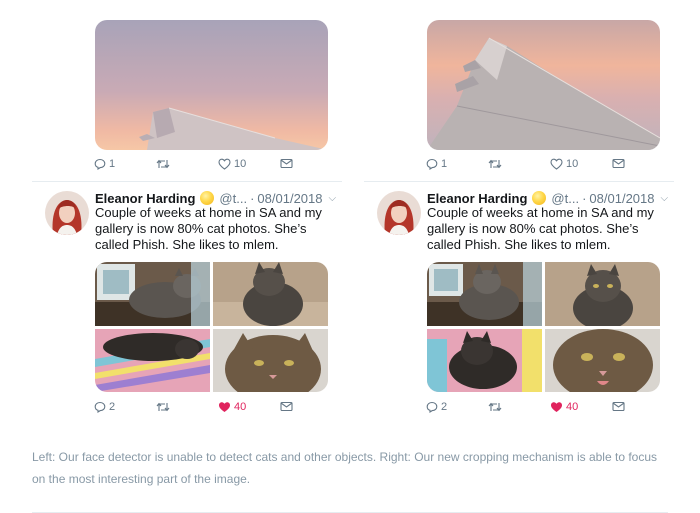  What do you see at coordinates (543, 327) in the screenshot?
I see `photo-grid-cropped-smart` at bounding box center [543, 327].